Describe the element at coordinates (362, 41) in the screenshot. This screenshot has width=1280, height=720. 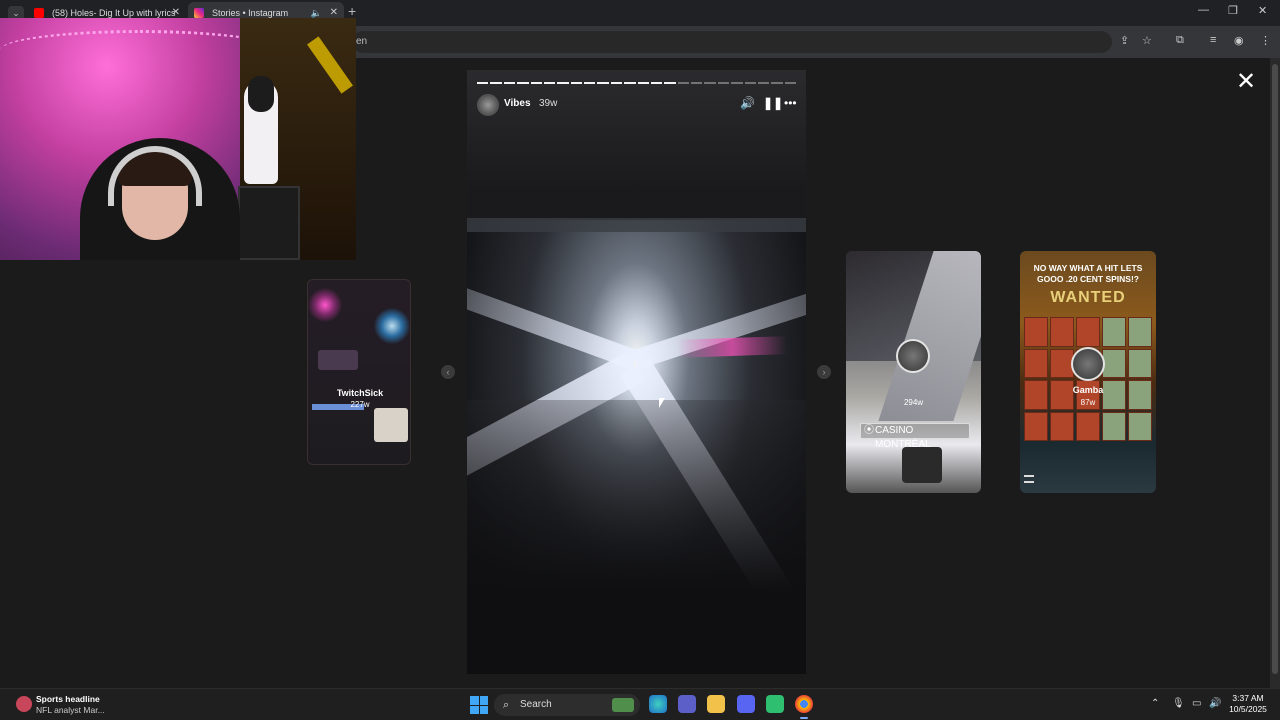
I see `address-text: en` at that location.